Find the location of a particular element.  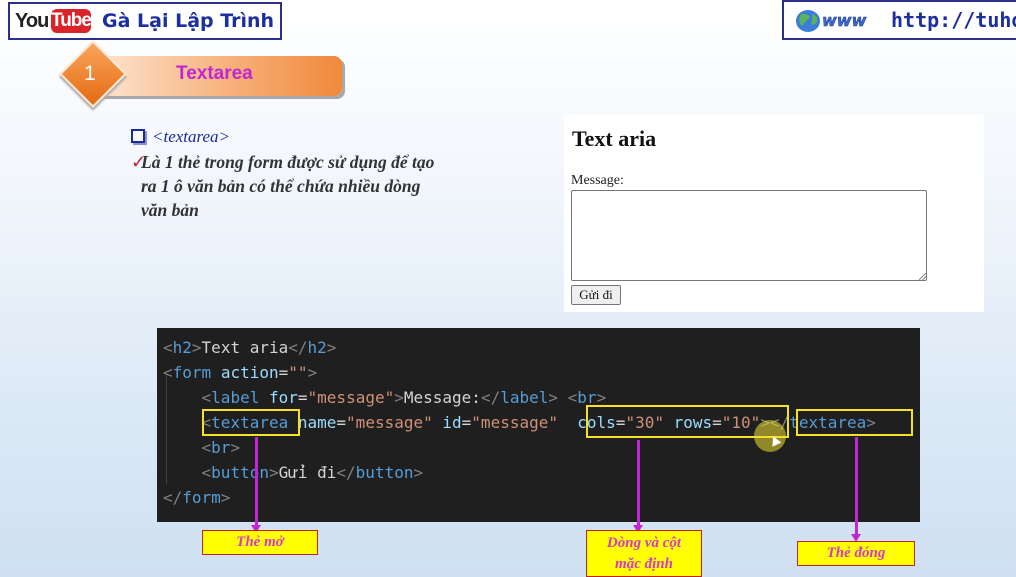

checkmark-icon: ✓ is located at coordinates (139, 162).